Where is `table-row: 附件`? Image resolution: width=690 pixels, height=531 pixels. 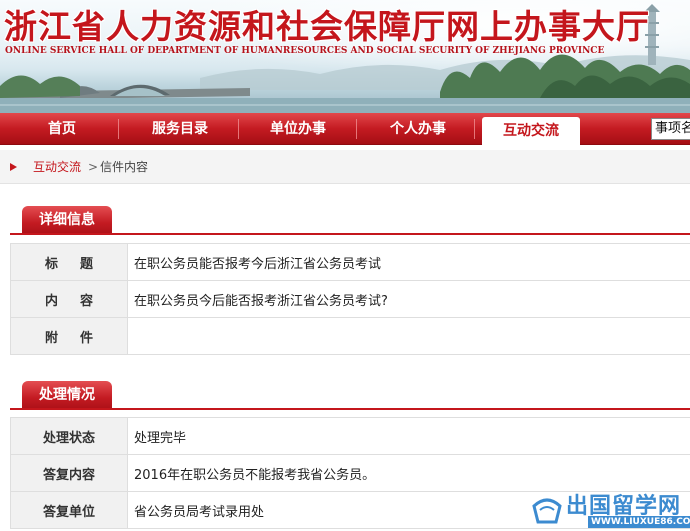 table-row: 附件 is located at coordinates (350, 336).